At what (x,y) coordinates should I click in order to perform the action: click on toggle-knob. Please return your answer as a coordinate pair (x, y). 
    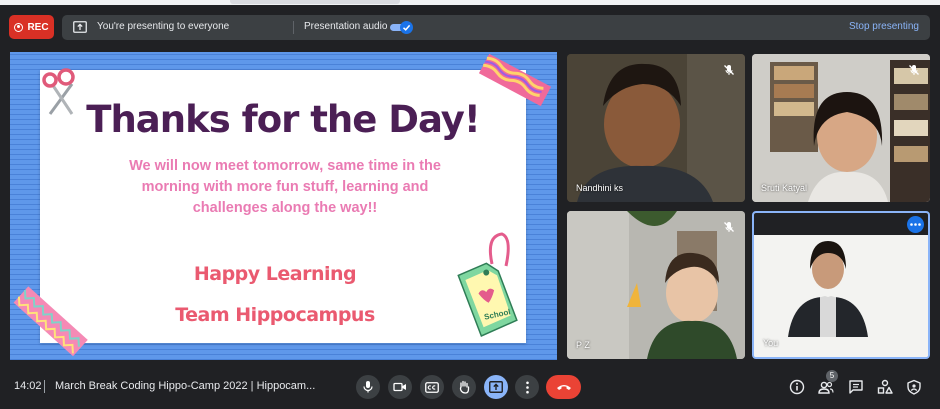
    Looking at the image, I should click on (406, 27).